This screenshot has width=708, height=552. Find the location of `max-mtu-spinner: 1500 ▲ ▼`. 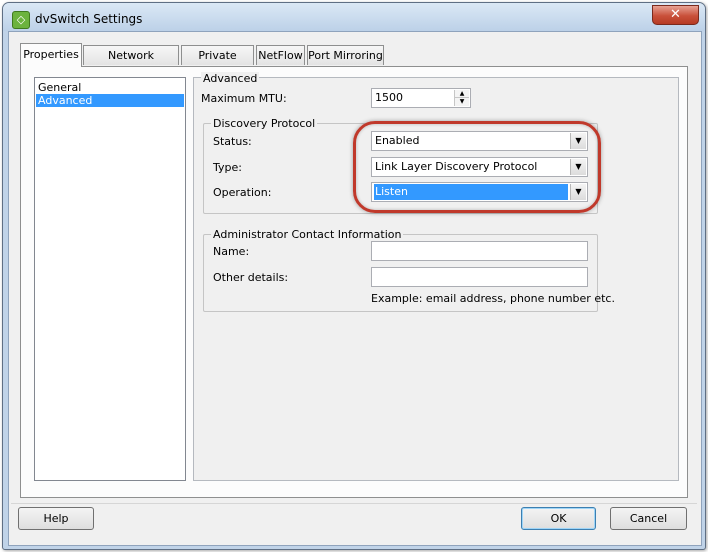

max-mtu-spinner: 1500 ▲ ▼ is located at coordinates (421, 98).